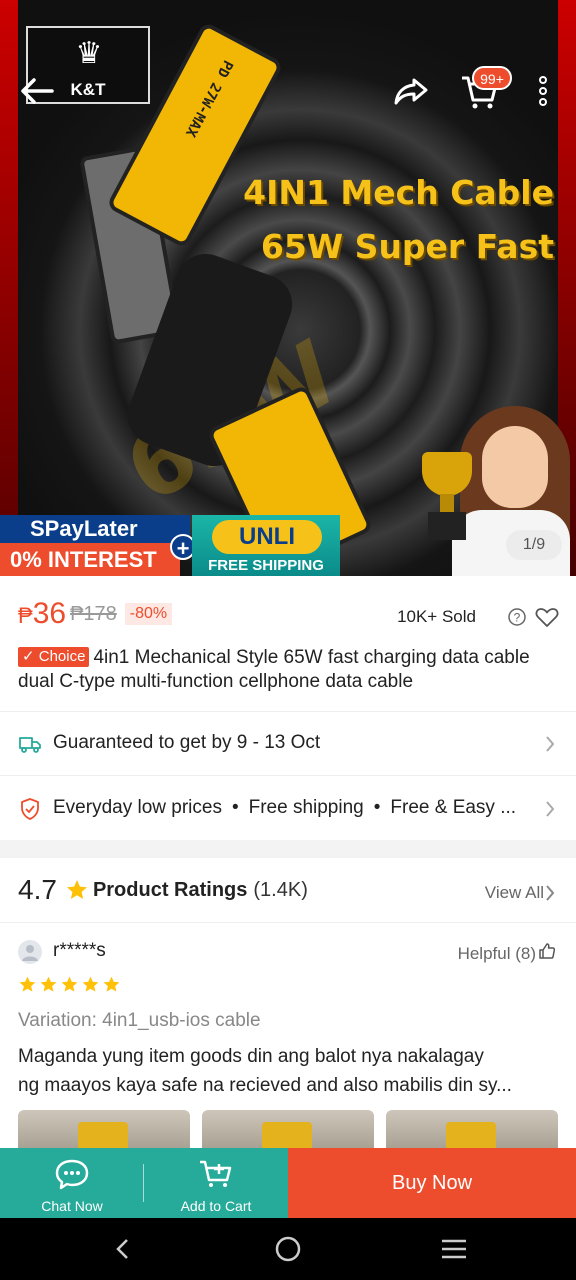 This screenshot has width=576, height=1280. Describe the element at coordinates (306, 807) in the screenshot. I see `benefit-free-shipping: Free shipping` at that location.